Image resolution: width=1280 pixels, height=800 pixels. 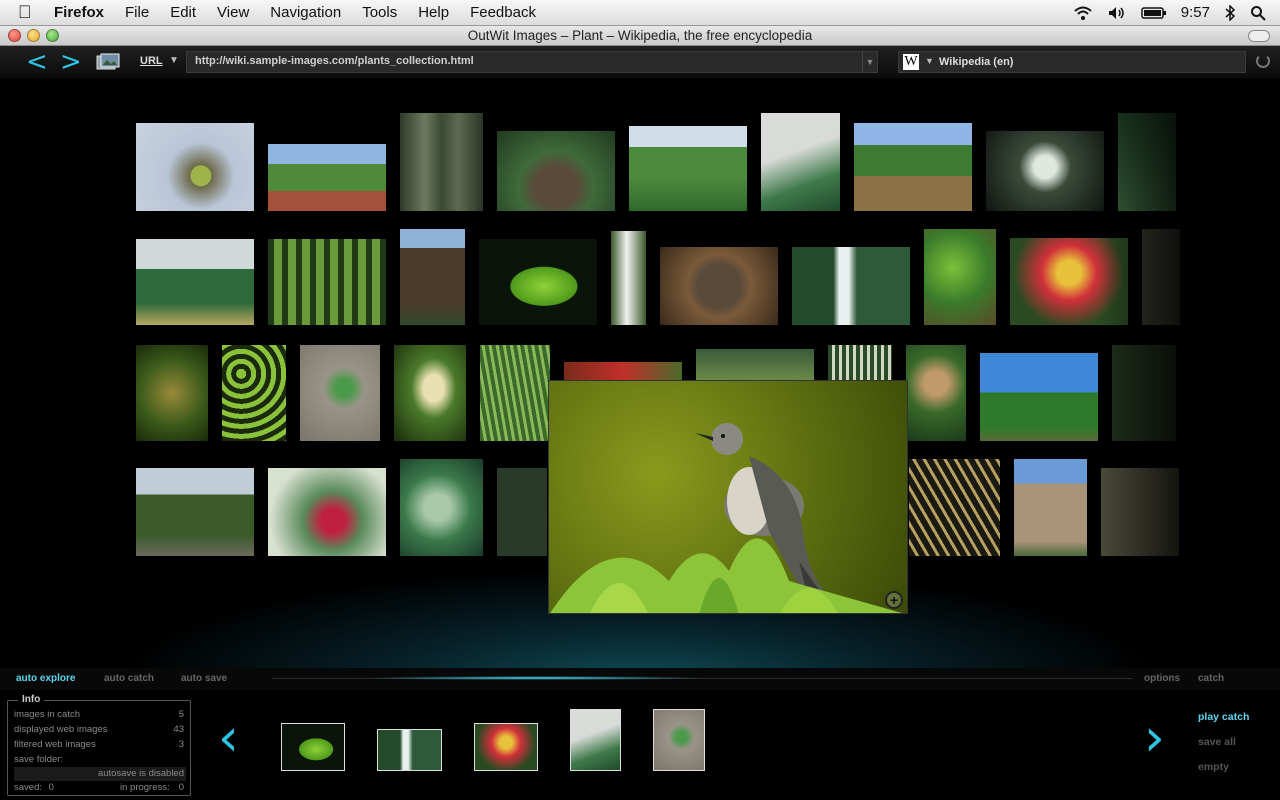 I want to click on progress-glow, so click(x=535, y=678).